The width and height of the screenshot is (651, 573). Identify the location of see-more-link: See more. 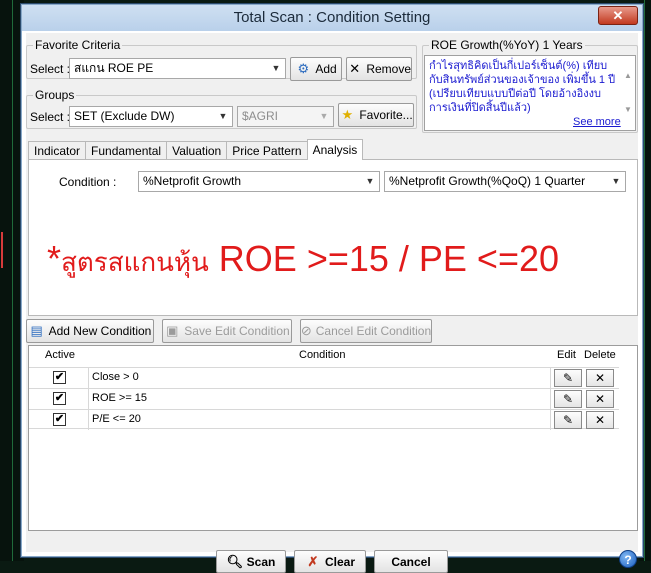
(597, 122).